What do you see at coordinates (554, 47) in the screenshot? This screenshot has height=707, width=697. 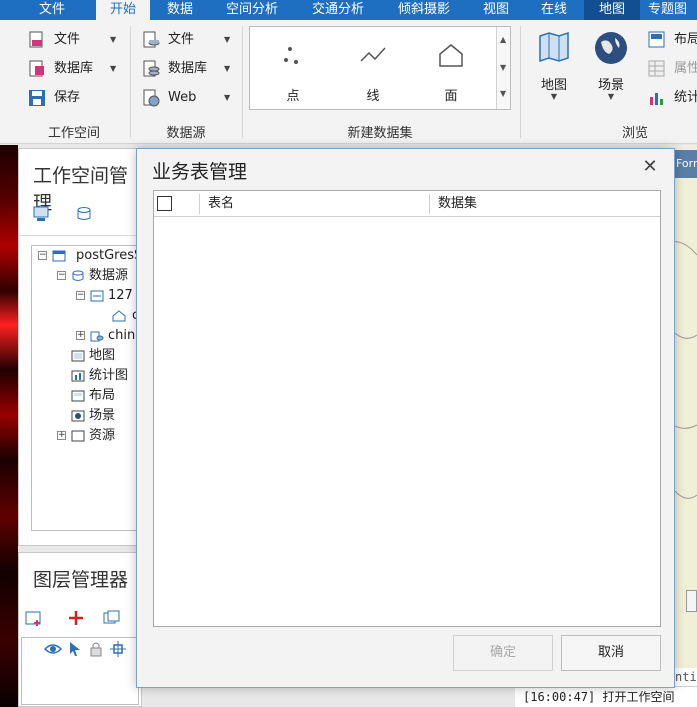 I see `map-icon` at bounding box center [554, 47].